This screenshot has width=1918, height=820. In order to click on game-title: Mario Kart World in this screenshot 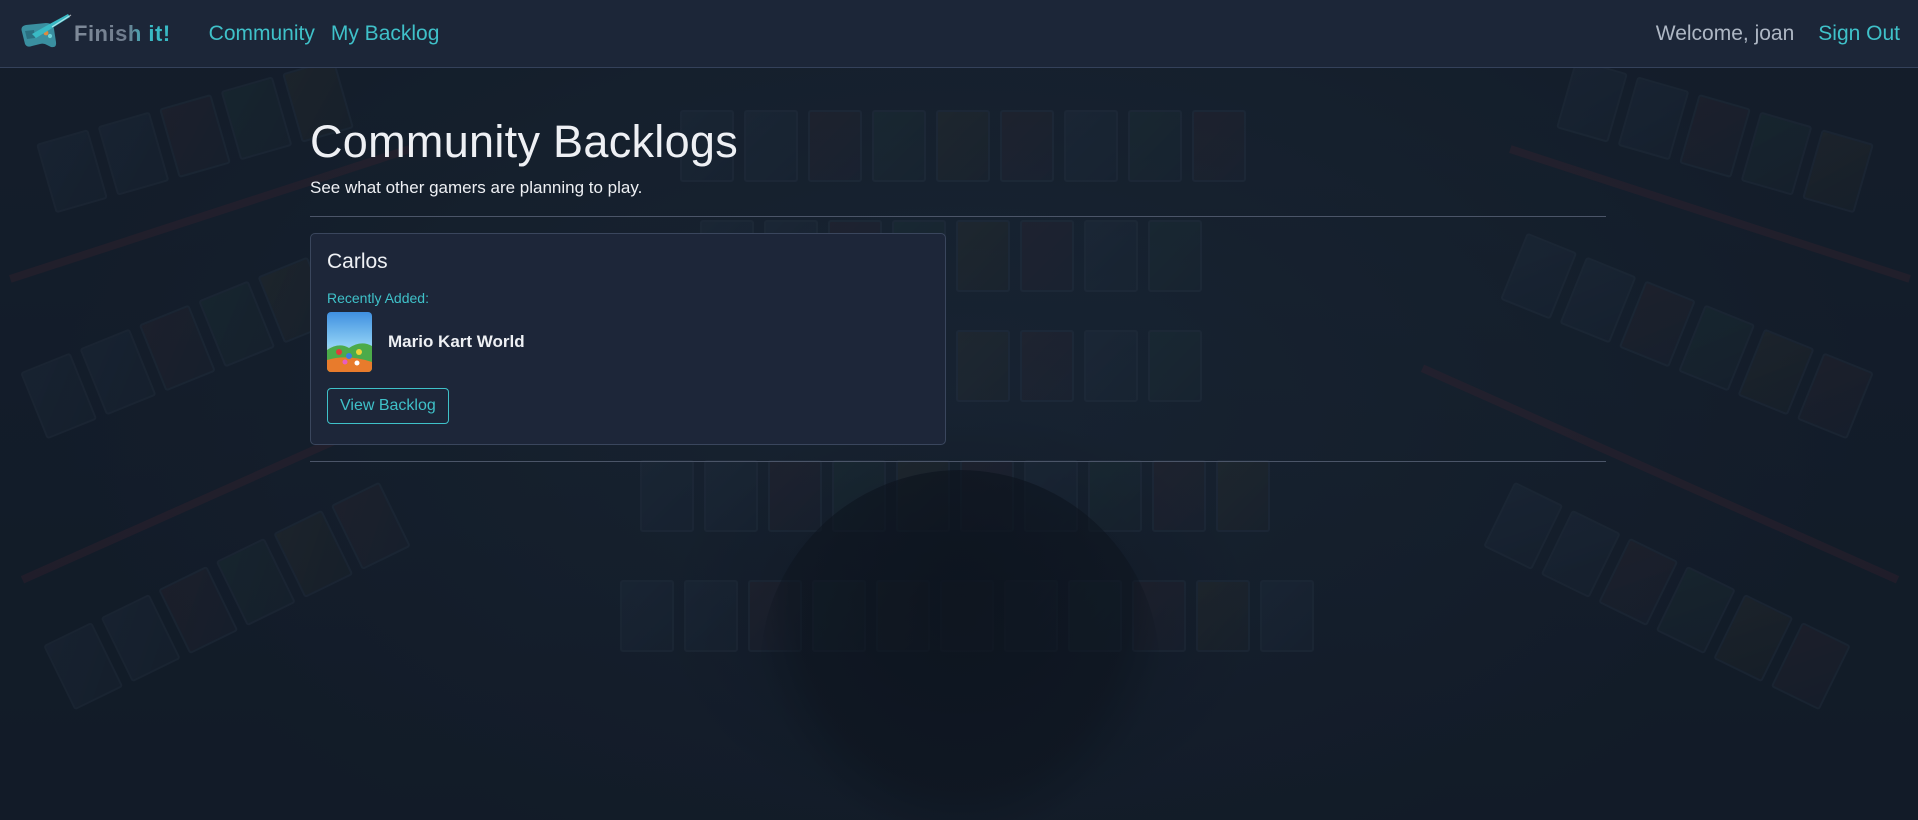, I will do `click(456, 341)`.